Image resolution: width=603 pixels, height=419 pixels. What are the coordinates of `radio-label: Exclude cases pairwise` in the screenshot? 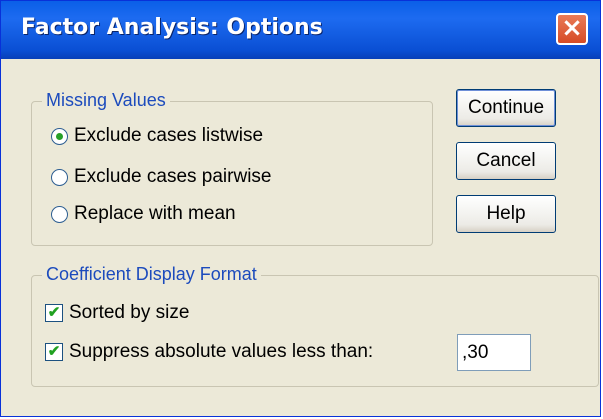 It's located at (173, 176).